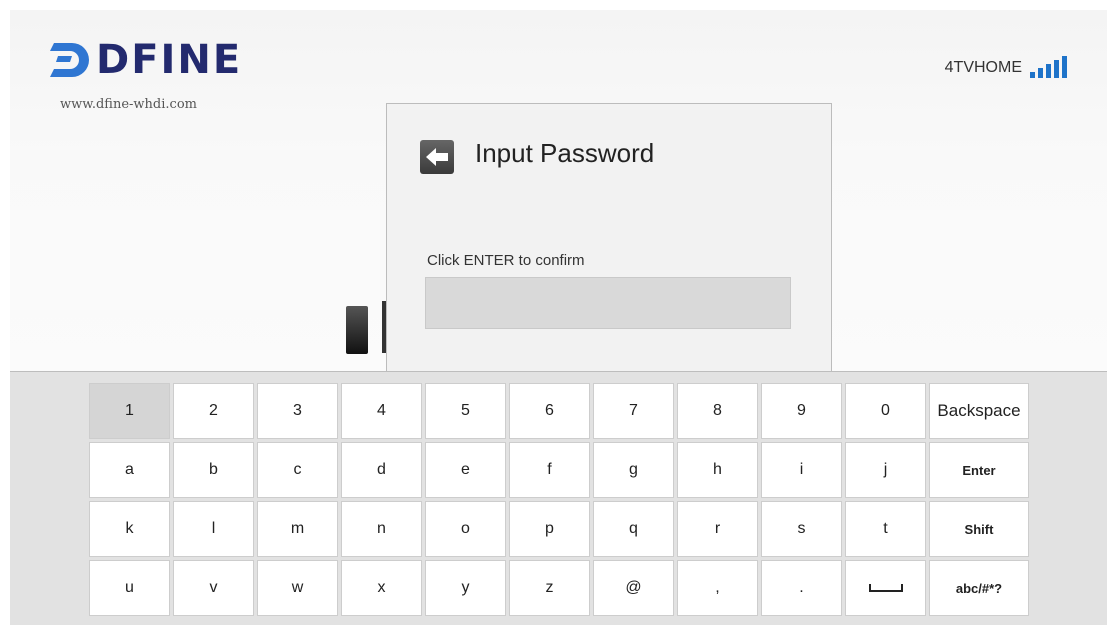  I want to click on space-key, so click(885, 588).